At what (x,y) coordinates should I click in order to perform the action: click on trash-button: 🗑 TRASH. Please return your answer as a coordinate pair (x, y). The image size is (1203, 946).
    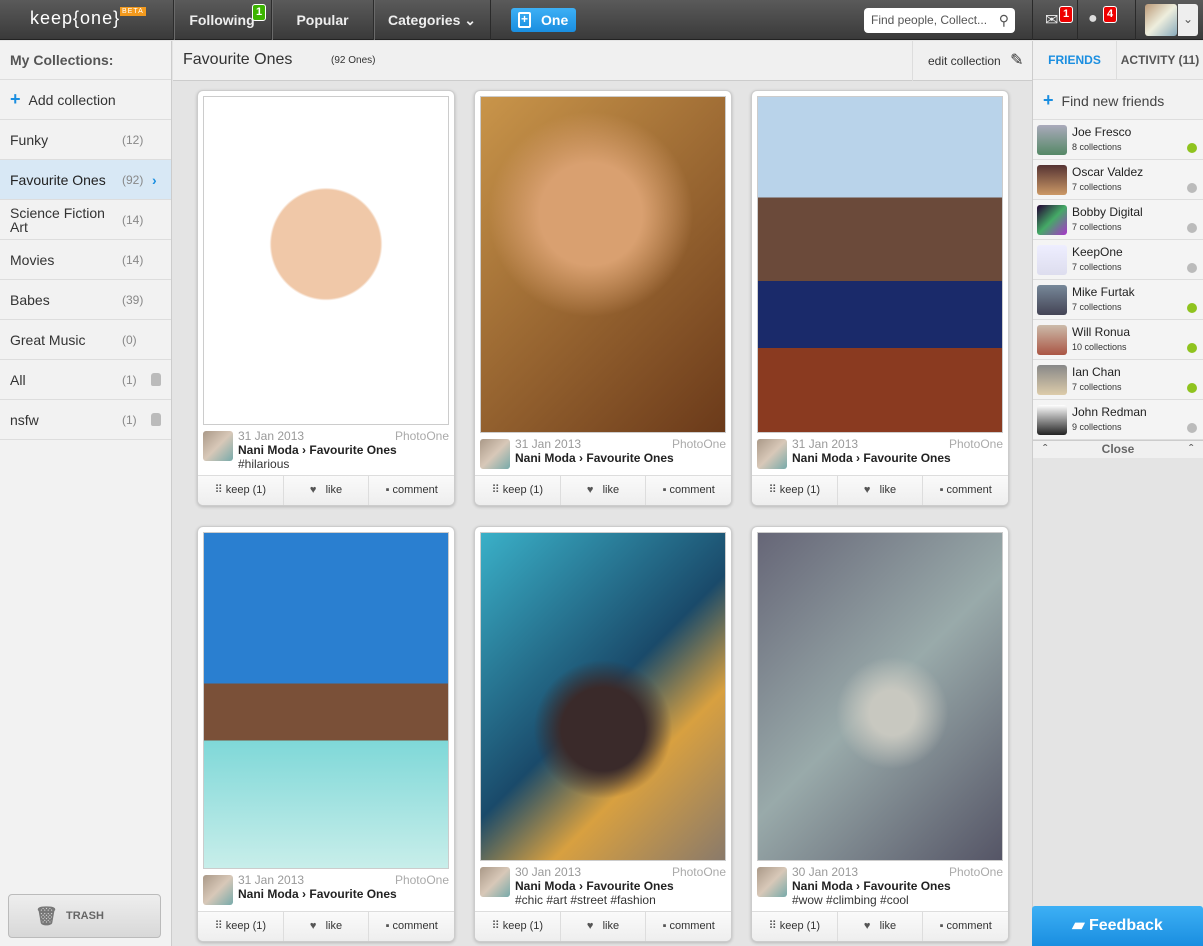
    Looking at the image, I should click on (84, 916).